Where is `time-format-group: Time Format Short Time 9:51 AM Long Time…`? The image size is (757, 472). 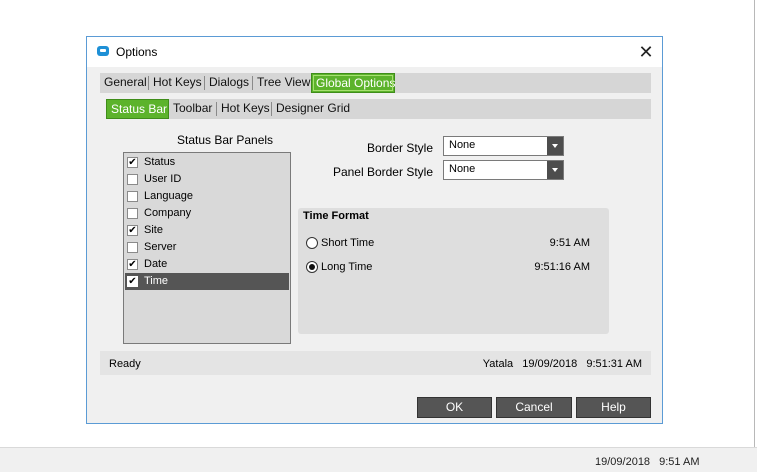
time-format-group: Time Format Short Time 9:51 AM Long Time… is located at coordinates (453, 271).